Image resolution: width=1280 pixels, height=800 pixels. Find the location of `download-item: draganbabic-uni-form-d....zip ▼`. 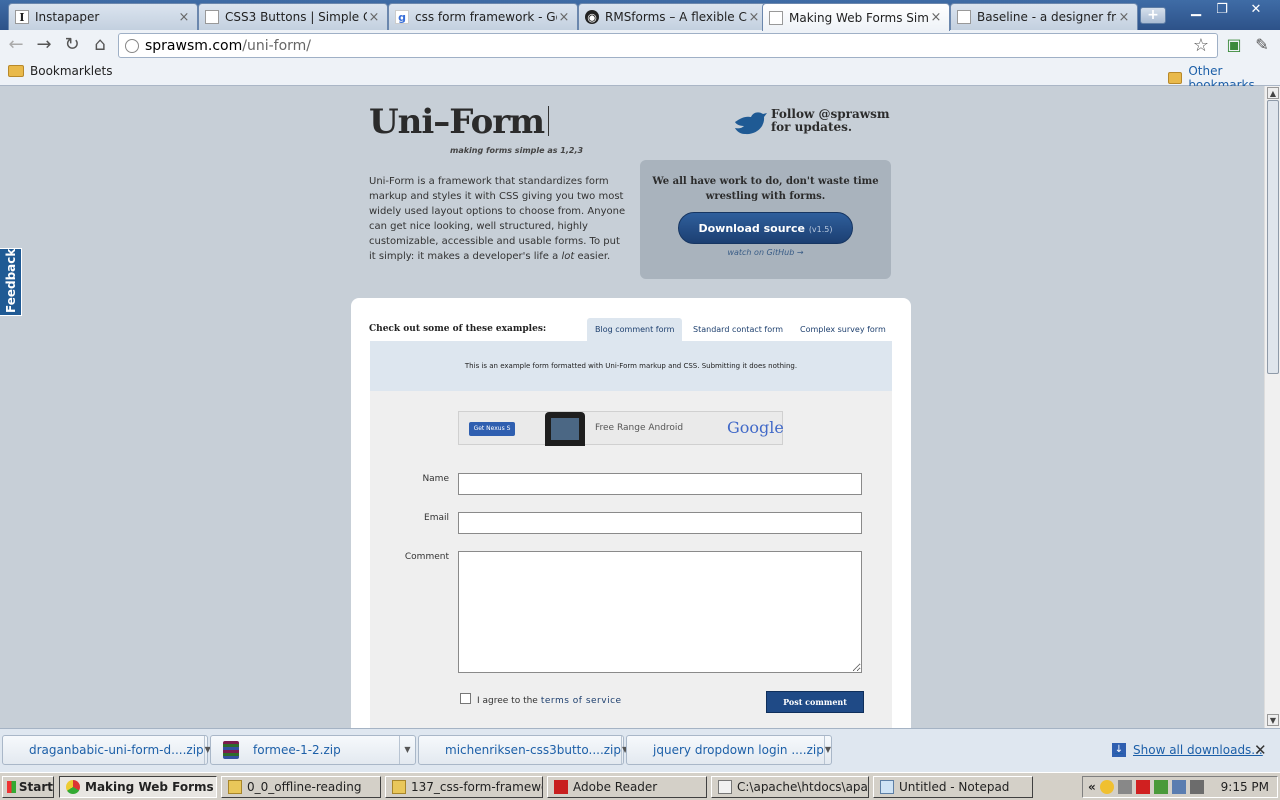

download-item: draganbabic-uni-form-d....zip ▼ is located at coordinates (106, 750).